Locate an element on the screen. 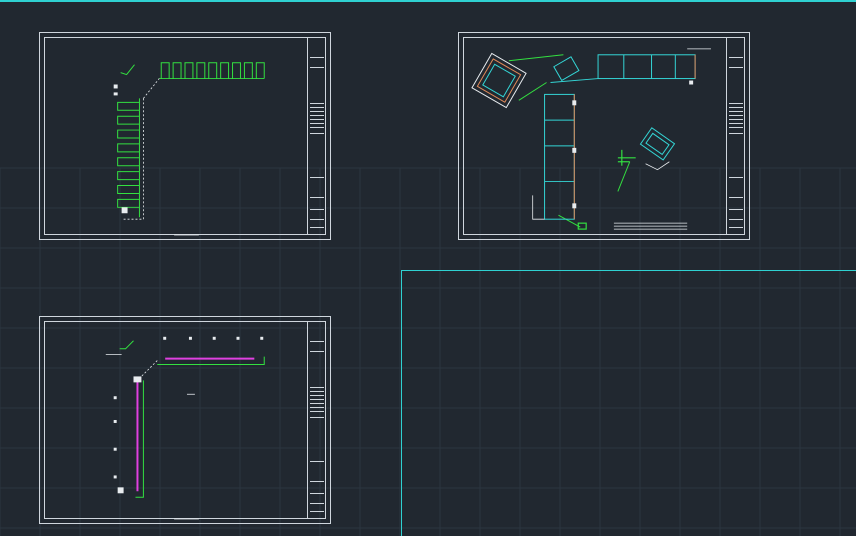  top-edge-line is located at coordinates (428, 1).